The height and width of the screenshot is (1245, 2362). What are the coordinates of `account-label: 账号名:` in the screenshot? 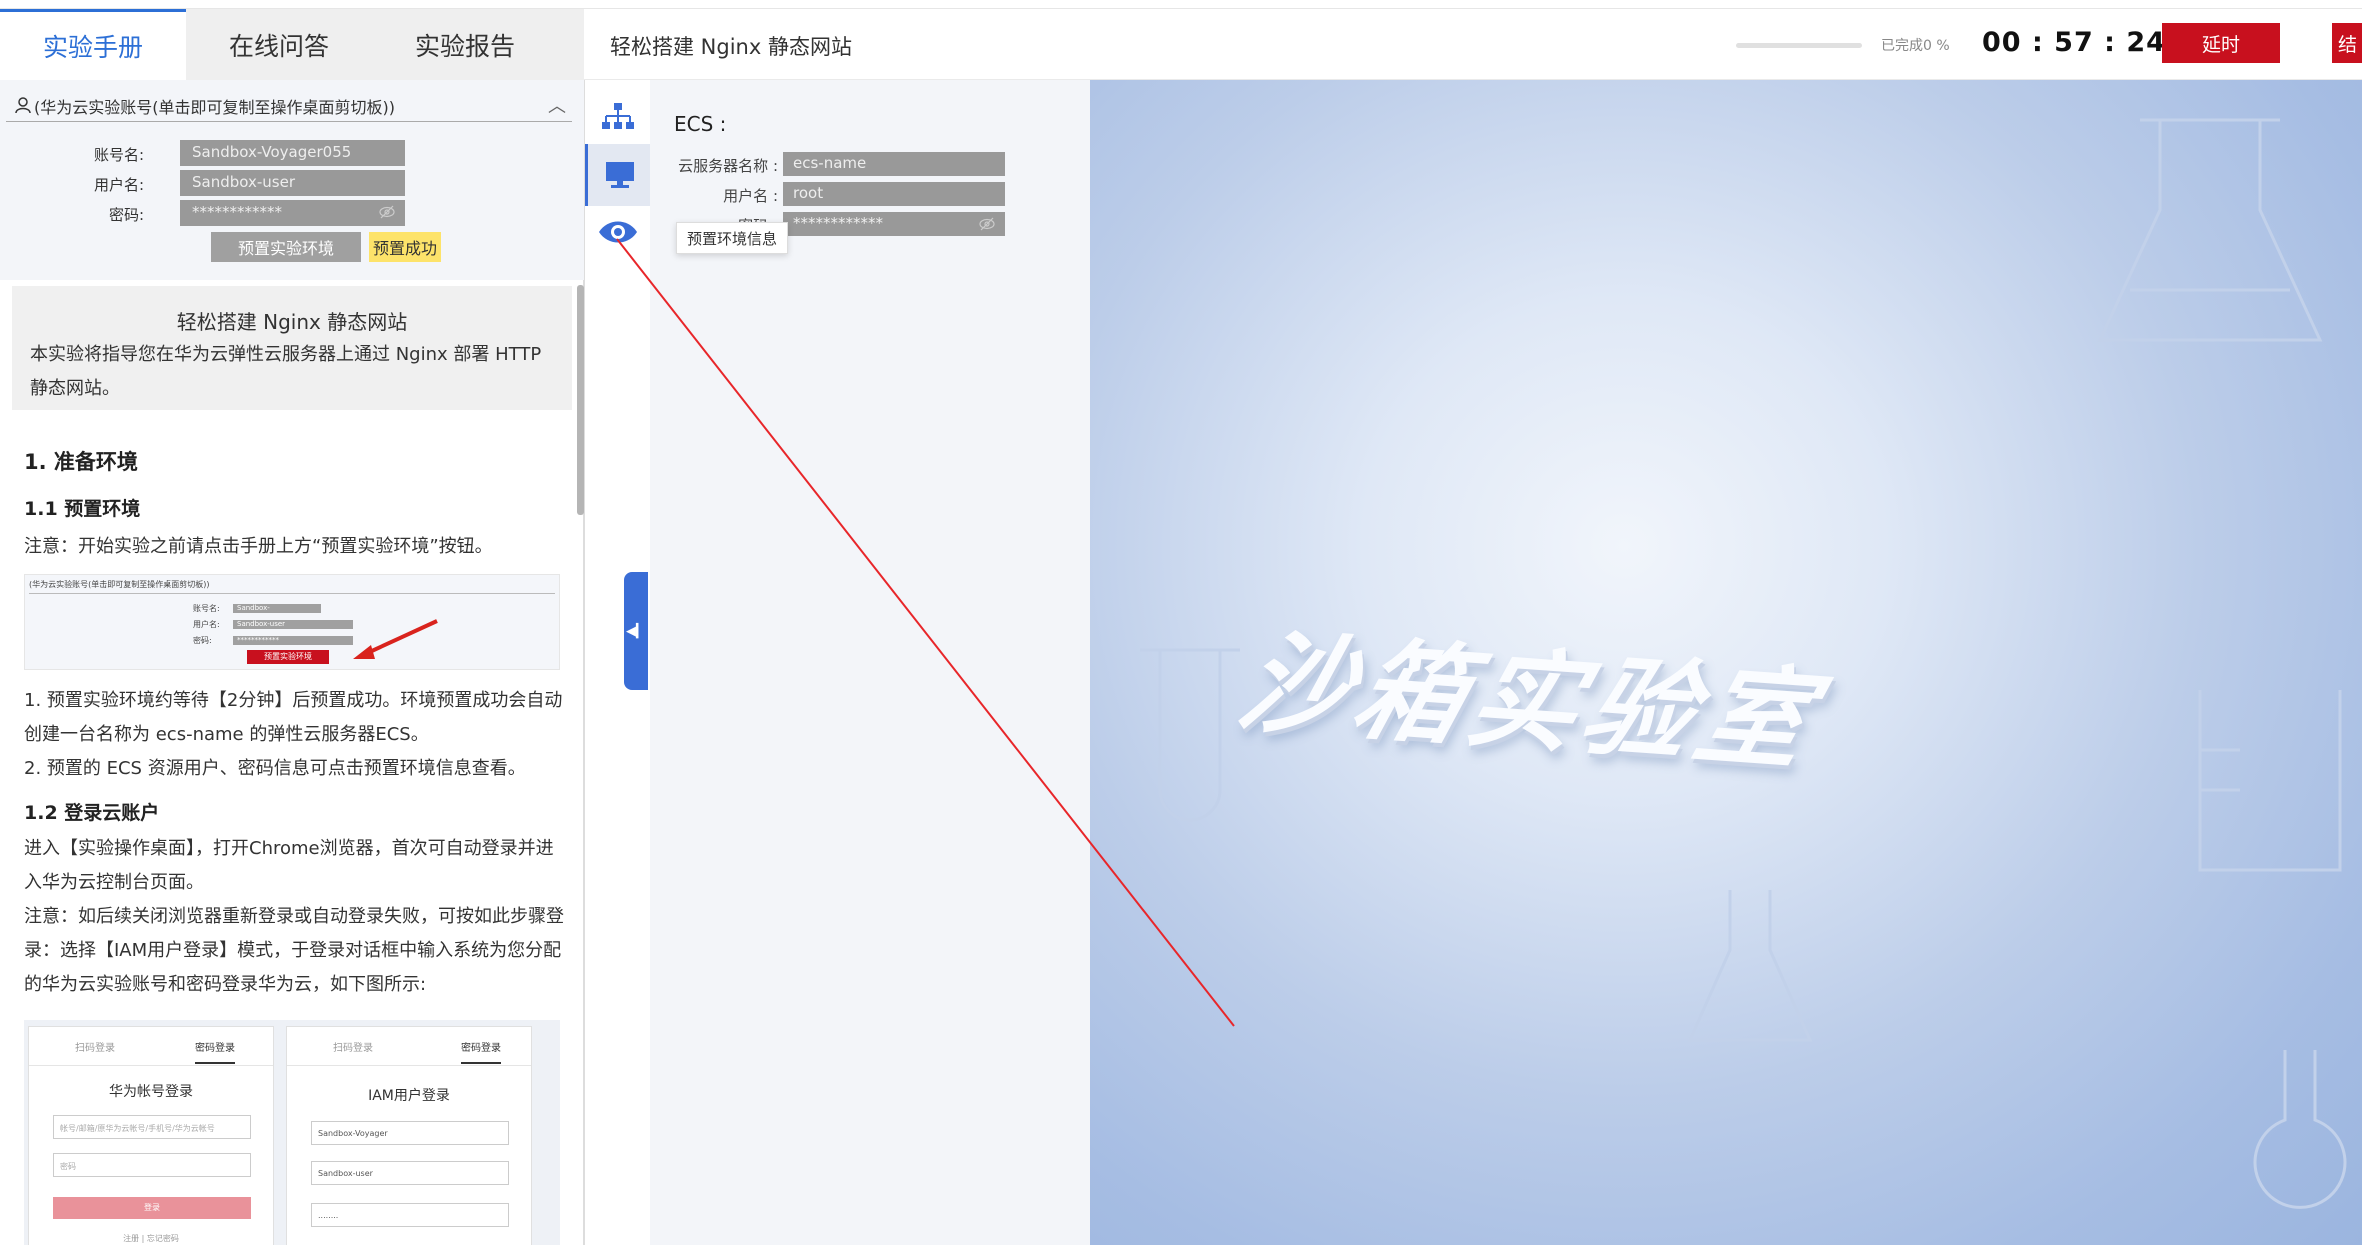 It's located at (118, 155).